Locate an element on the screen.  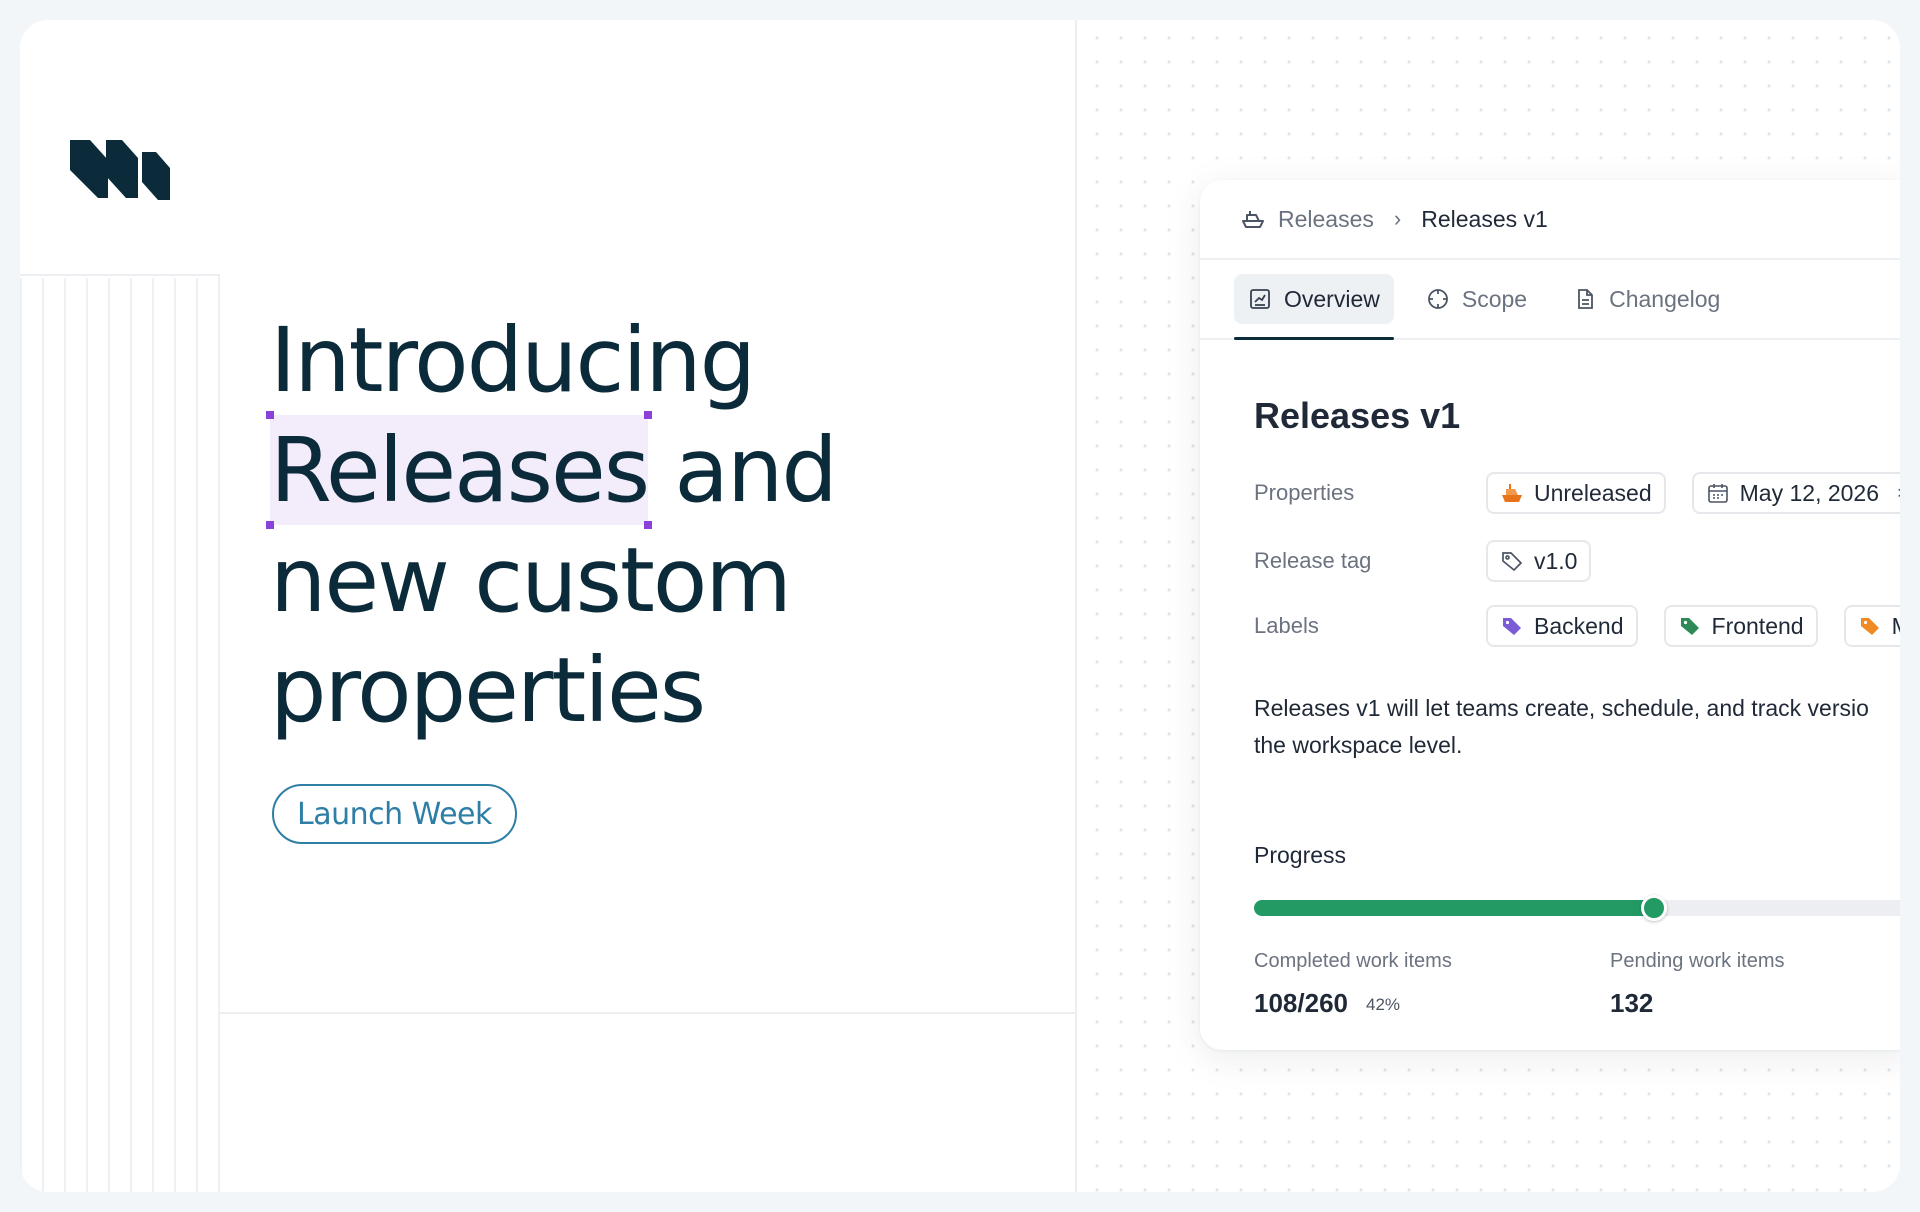
brand-logo-icon is located at coordinates (120, 170).